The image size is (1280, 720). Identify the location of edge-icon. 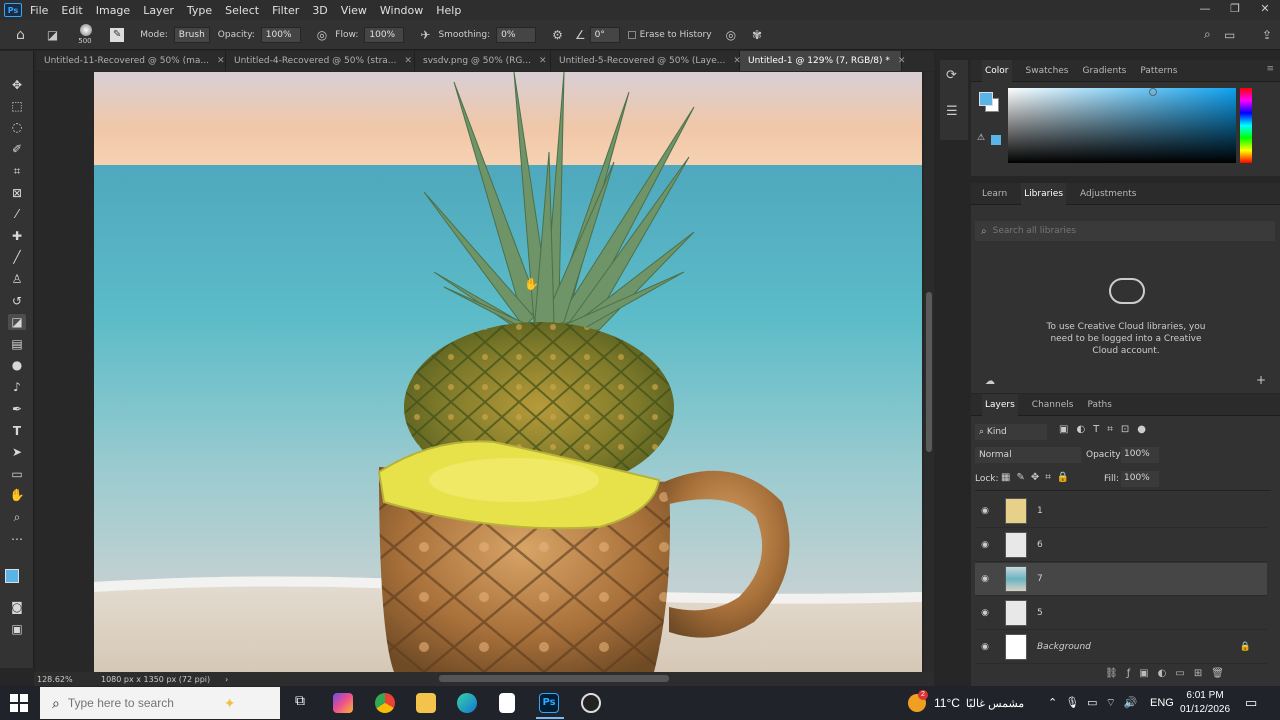
(467, 703).